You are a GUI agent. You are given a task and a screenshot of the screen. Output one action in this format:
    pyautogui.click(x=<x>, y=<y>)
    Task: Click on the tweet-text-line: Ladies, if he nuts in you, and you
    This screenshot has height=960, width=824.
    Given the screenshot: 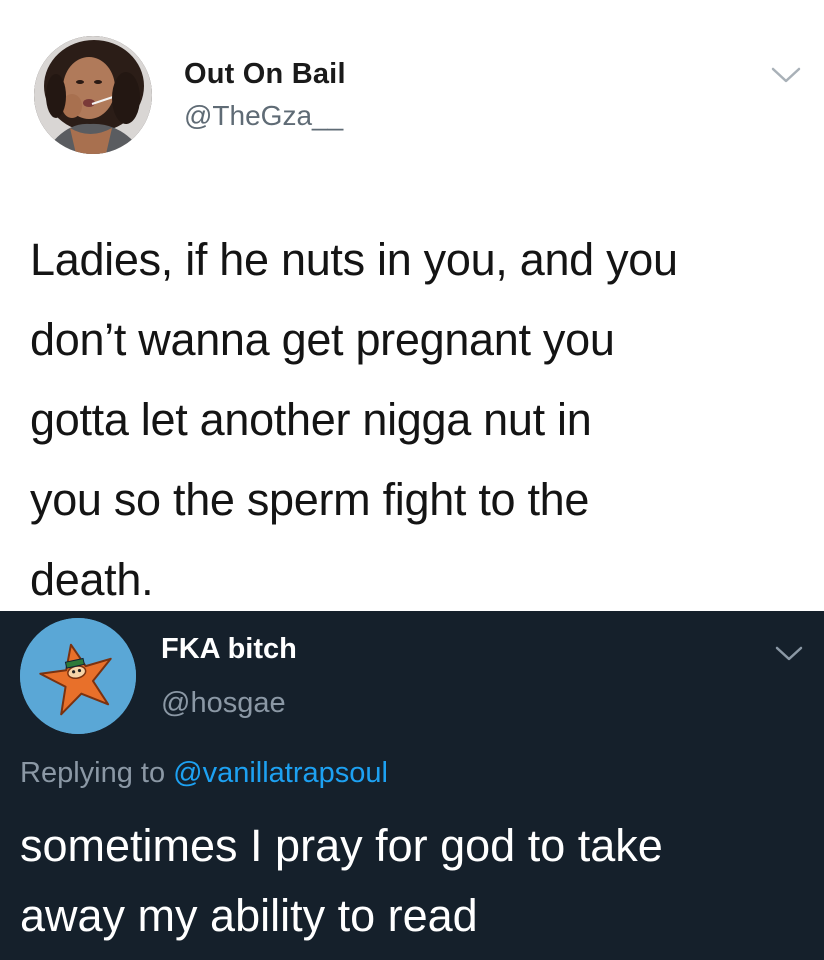 What is the action you would take?
    pyautogui.click(x=354, y=259)
    